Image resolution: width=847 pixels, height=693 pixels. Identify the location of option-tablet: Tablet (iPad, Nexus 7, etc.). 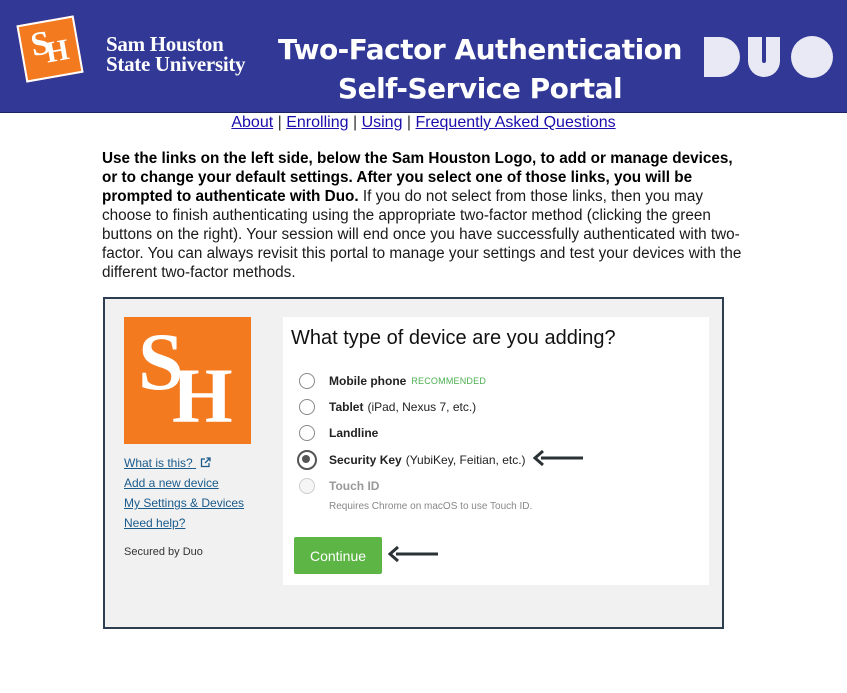
(387, 407).